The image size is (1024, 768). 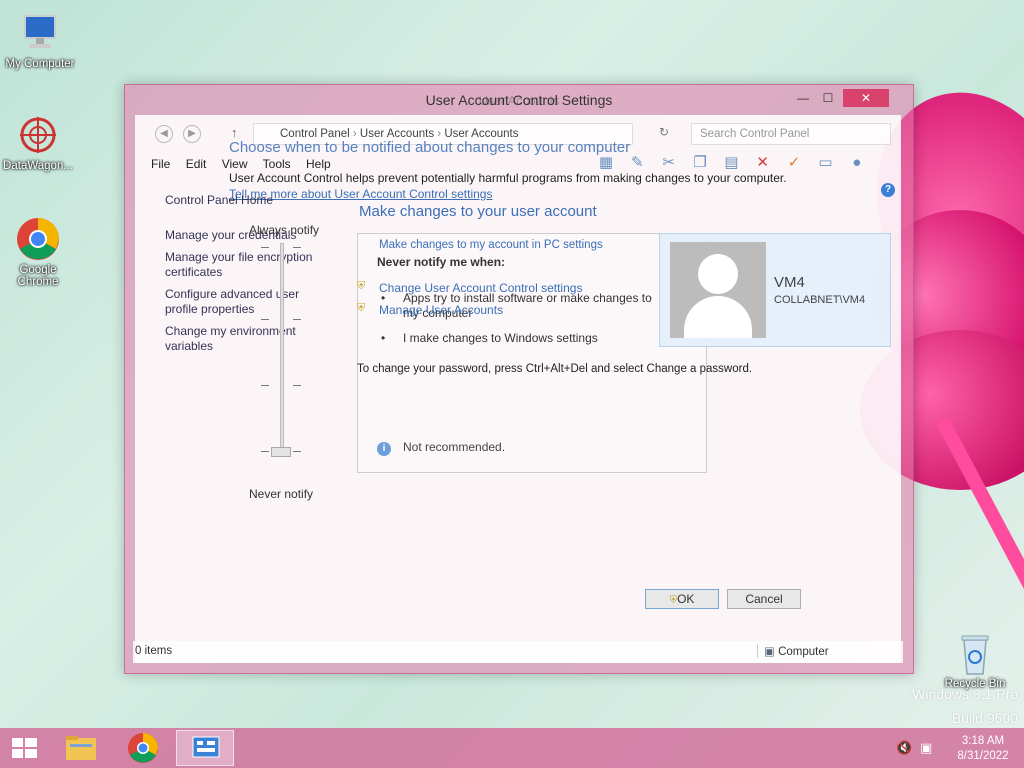 I want to click on user-domain: COLLABNET\VM4, so click(x=820, y=300).